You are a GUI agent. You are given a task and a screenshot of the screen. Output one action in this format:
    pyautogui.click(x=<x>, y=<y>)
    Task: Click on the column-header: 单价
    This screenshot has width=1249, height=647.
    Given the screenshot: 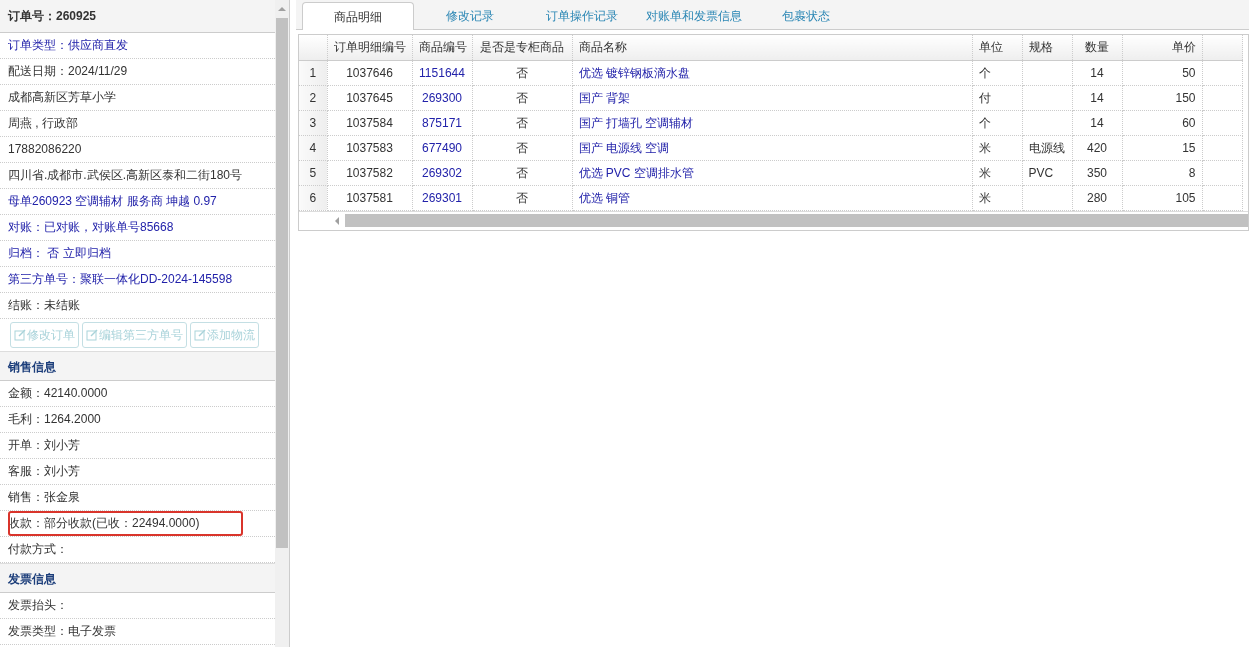 What is the action you would take?
    pyautogui.click(x=1162, y=47)
    